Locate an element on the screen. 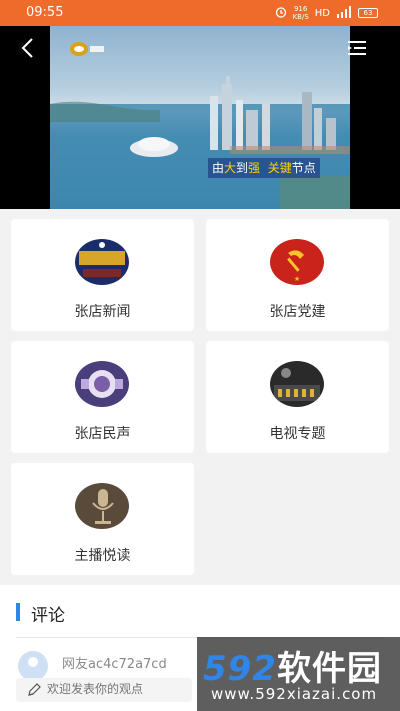 This screenshot has height=711, width=400. status-time: 09:55 is located at coordinates (45, 12).